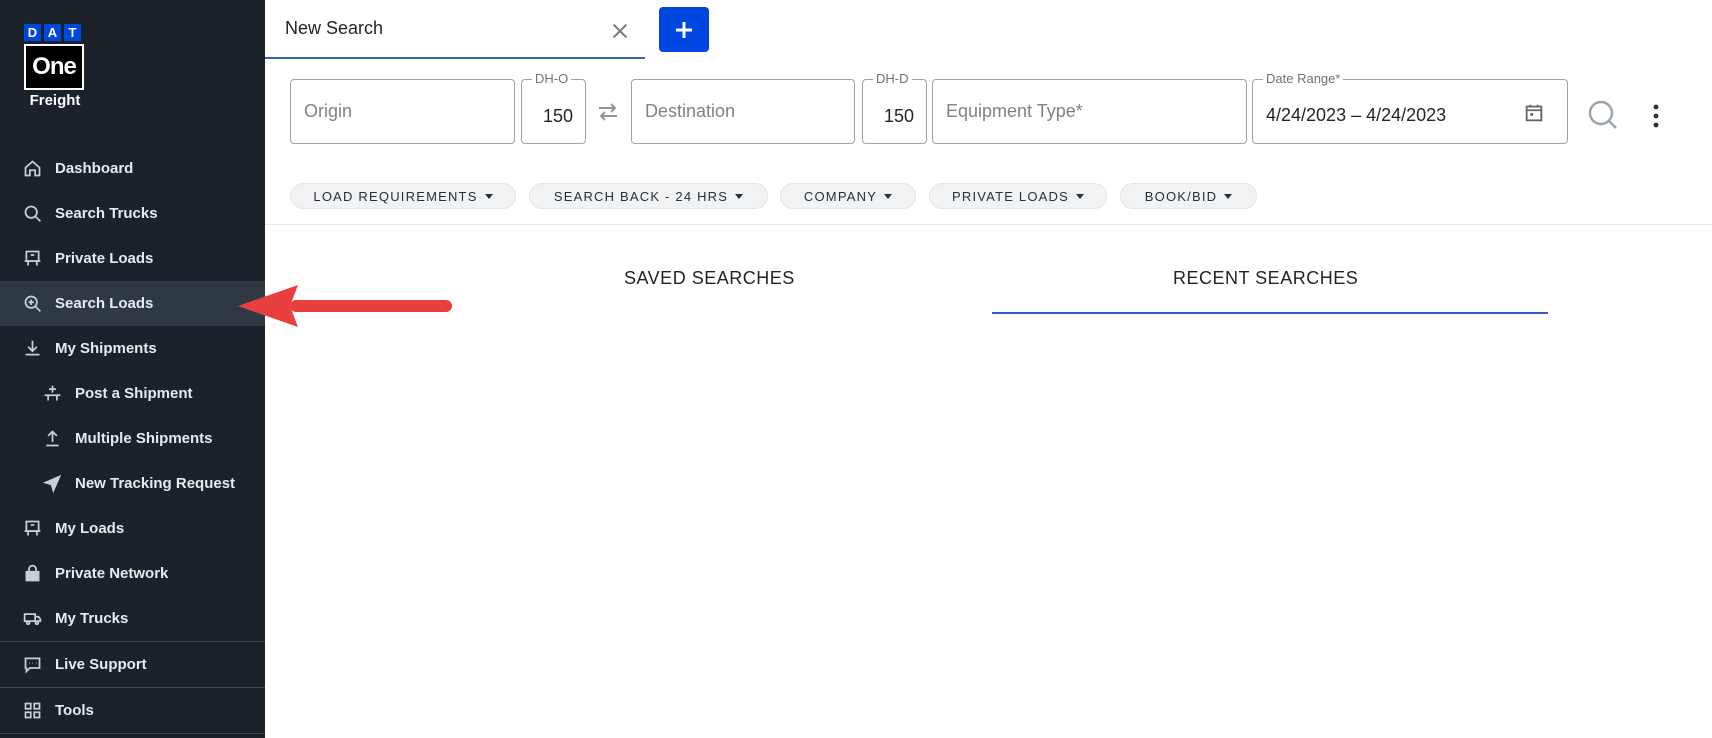 This screenshot has width=1712, height=738. What do you see at coordinates (52, 484) in the screenshot?
I see `navigation-arrow-icon` at bounding box center [52, 484].